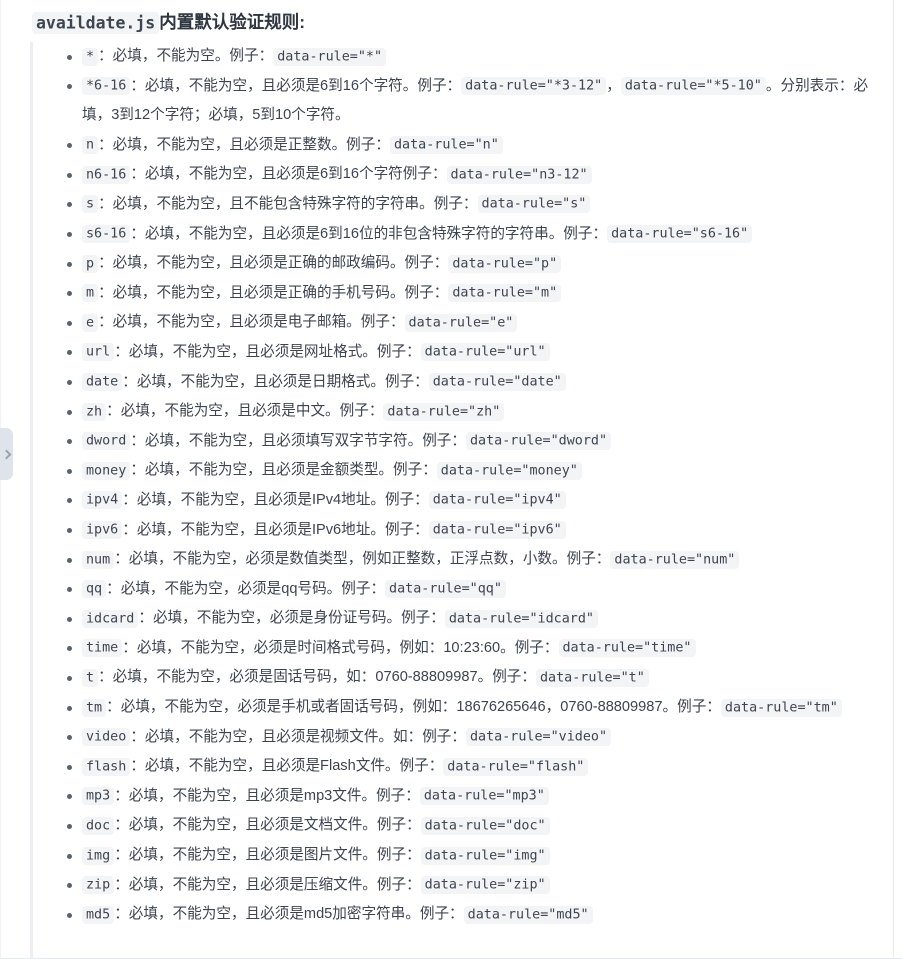 This screenshot has width=902, height=959. Describe the element at coordinates (534, 86) in the screenshot. I see `rule-code-token: data-rule="*3-12"` at that location.